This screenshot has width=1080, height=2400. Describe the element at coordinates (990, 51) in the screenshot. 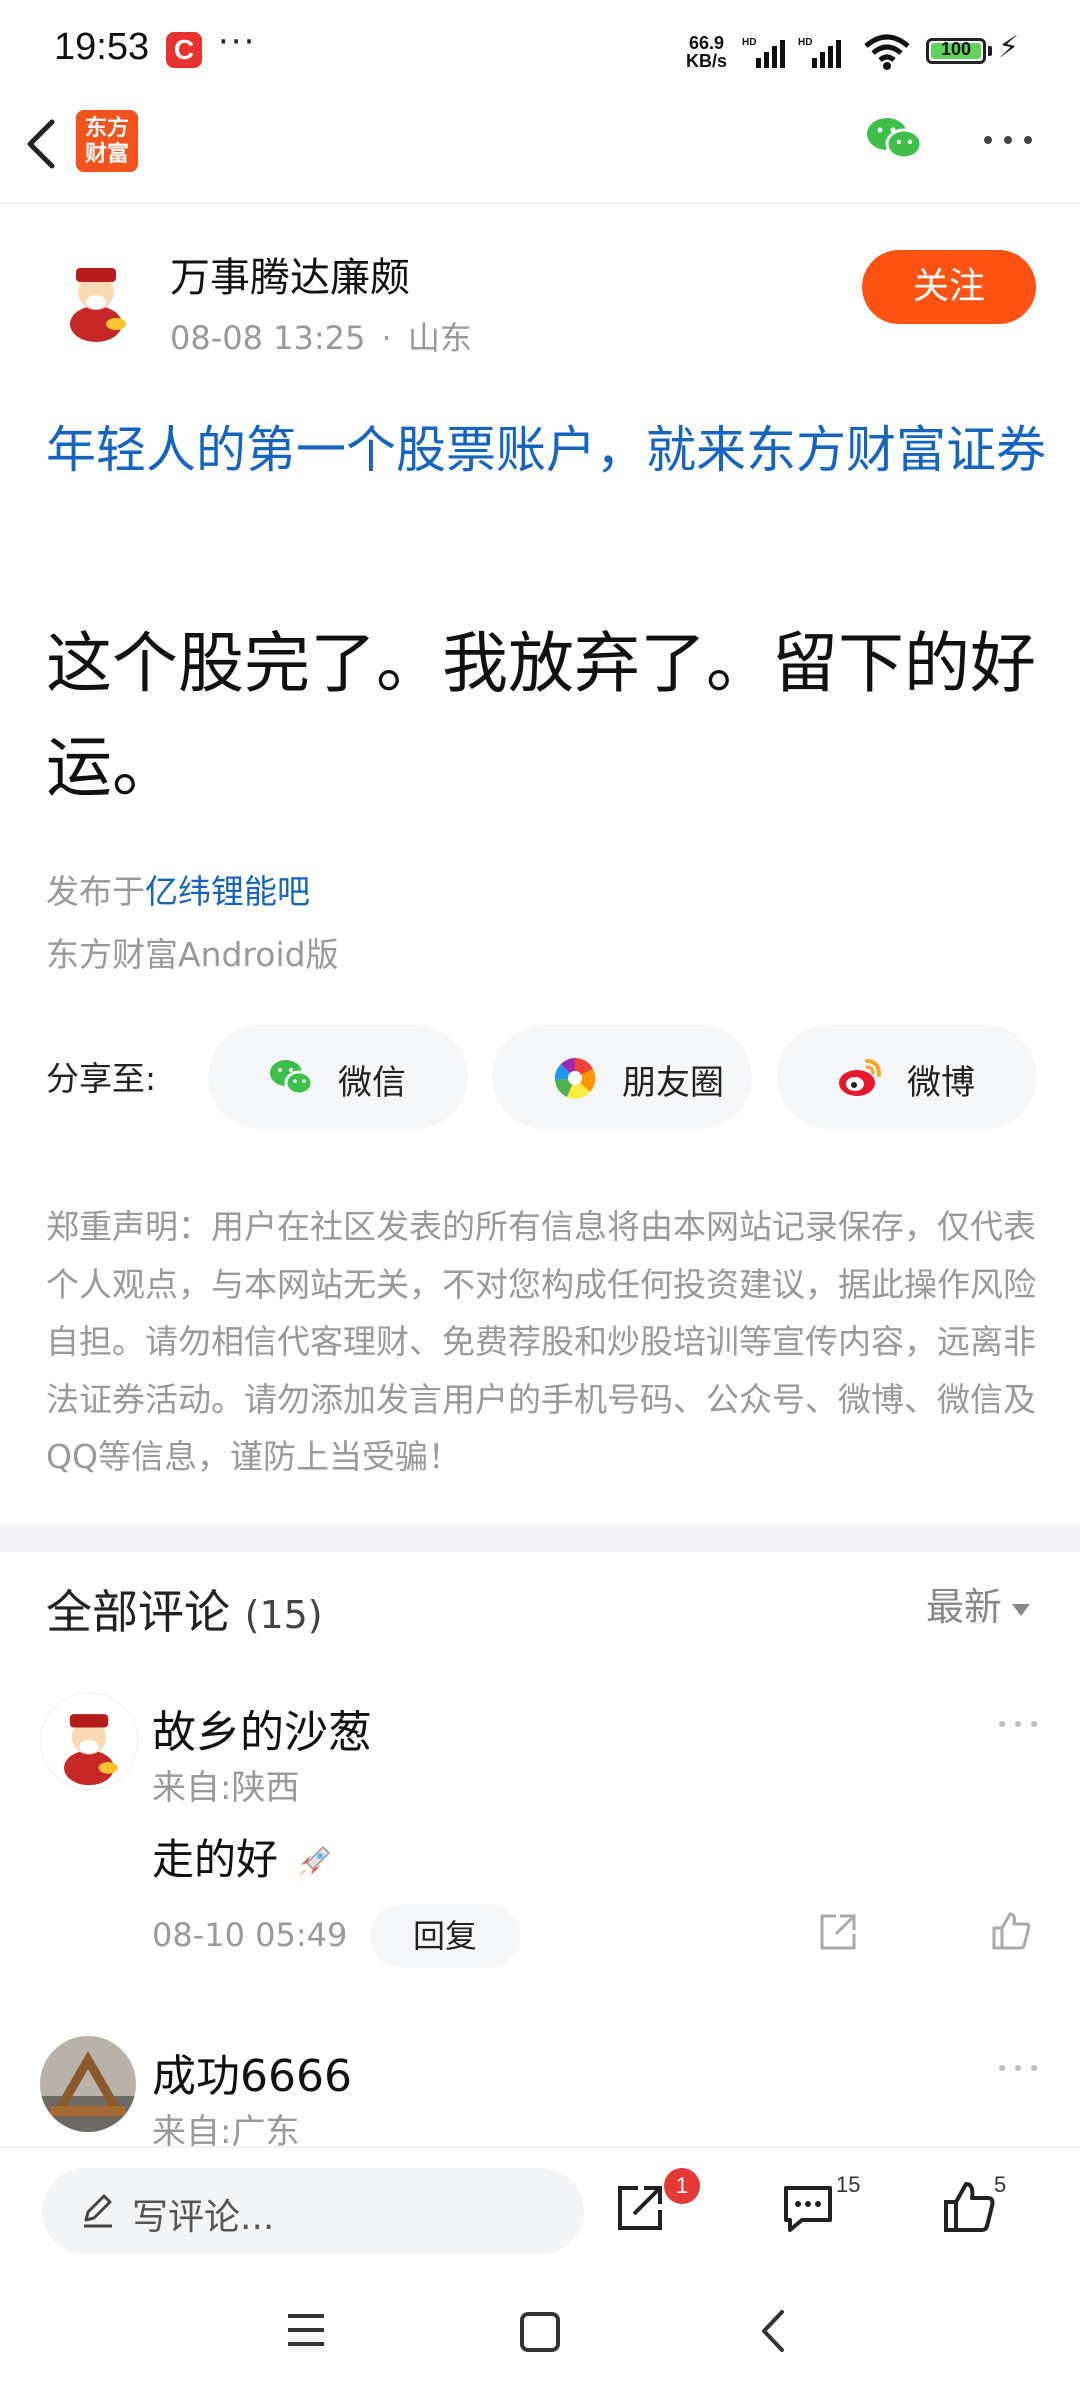

I see `battery-tip` at that location.